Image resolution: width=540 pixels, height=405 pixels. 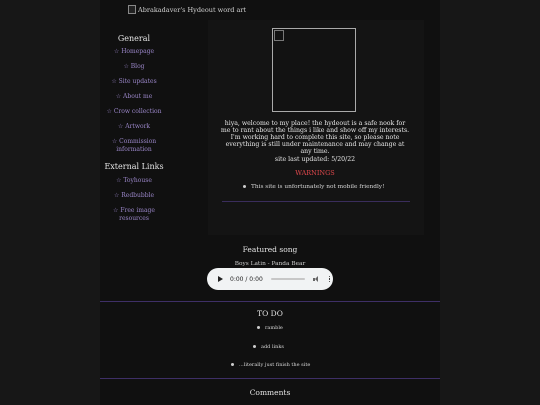 What do you see at coordinates (134, 215) in the screenshot?
I see `sidebar-link-free-image-resources: ☆ Free image resources` at bounding box center [134, 215].